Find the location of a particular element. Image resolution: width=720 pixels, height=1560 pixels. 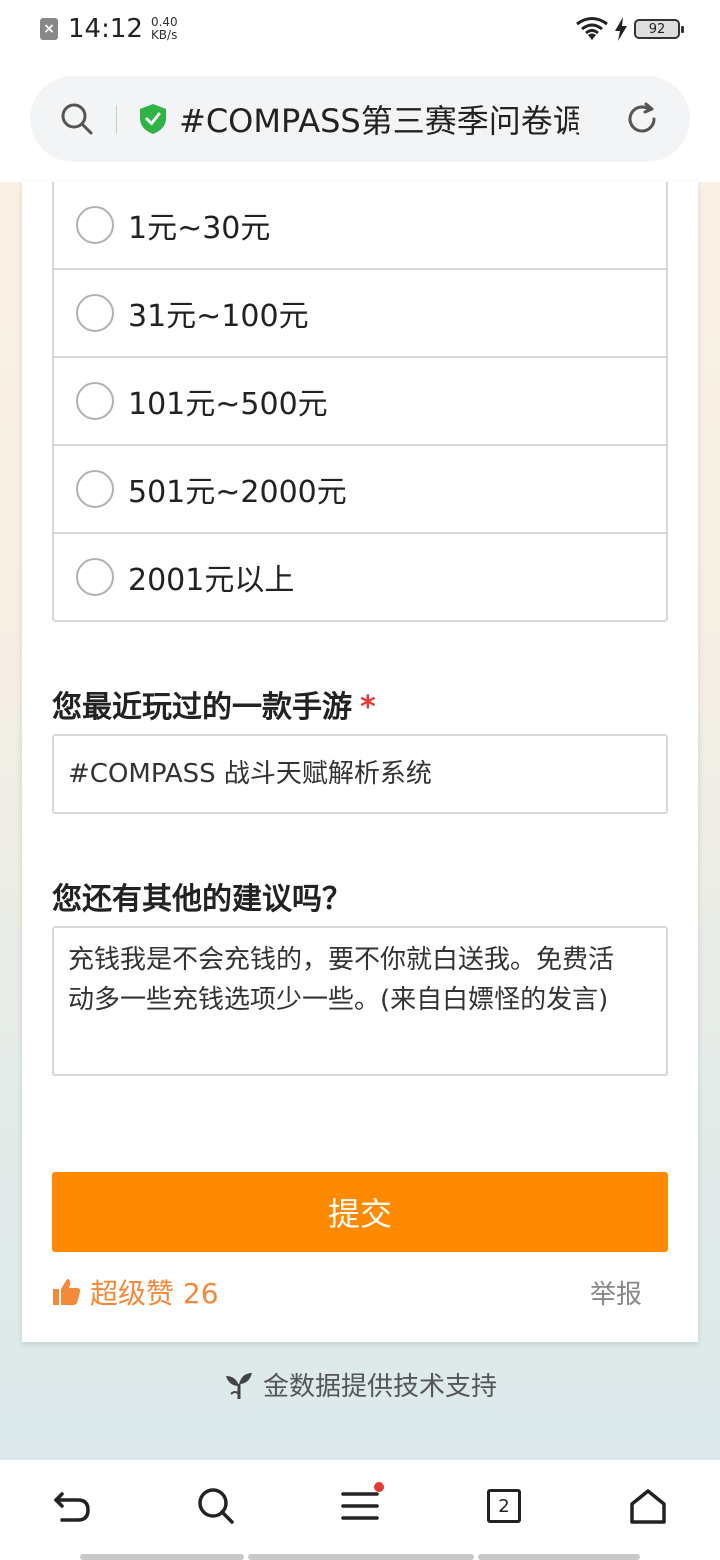

refresh-icon is located at coordinates (642, 119).